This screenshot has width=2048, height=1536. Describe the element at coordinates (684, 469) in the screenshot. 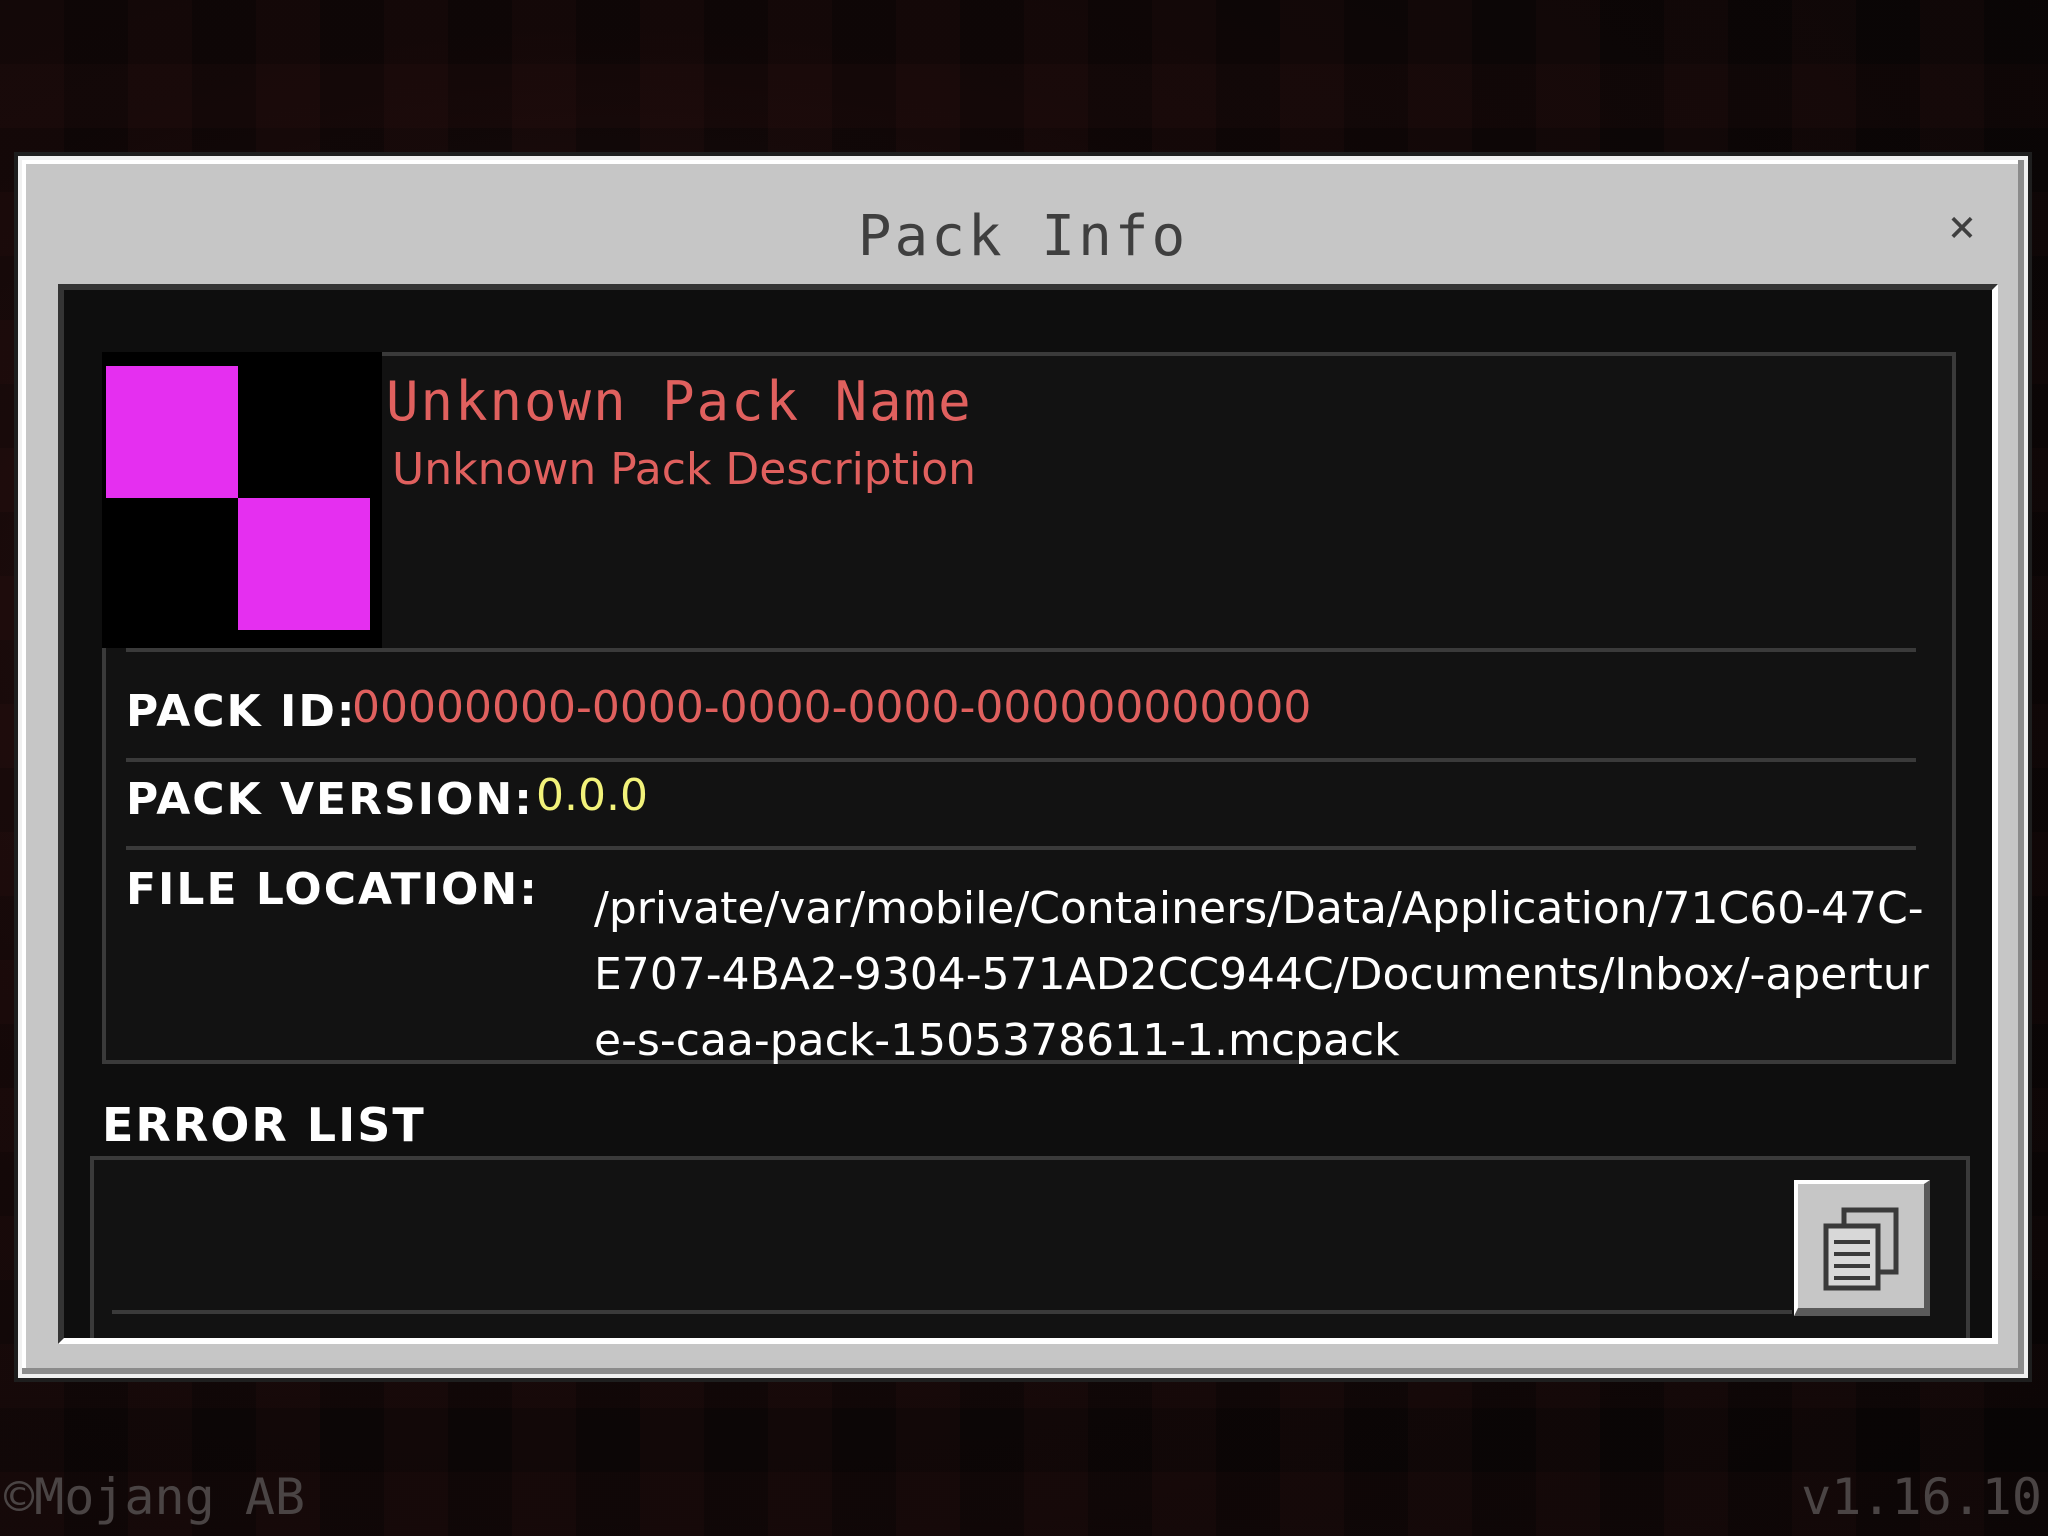

I see `pack-description: Unknown Pack Description` at that location.